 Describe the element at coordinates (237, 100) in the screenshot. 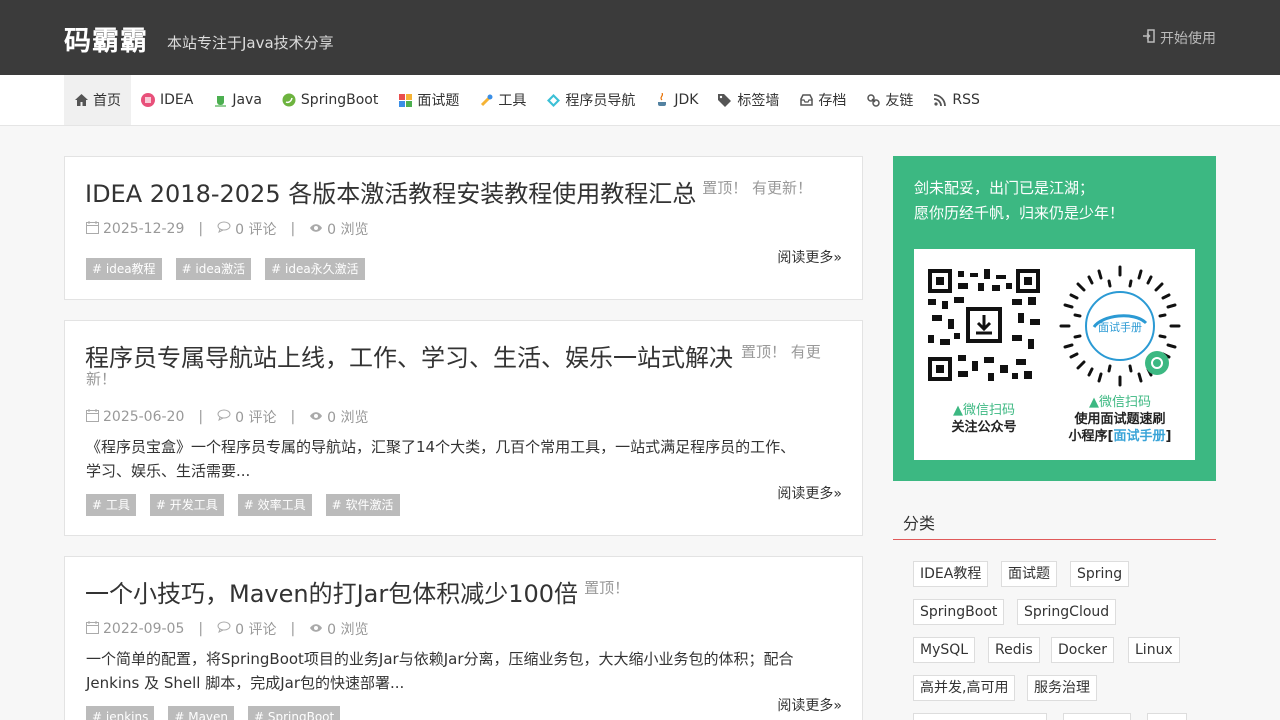

I see `nav-item-java: Java` at that location.